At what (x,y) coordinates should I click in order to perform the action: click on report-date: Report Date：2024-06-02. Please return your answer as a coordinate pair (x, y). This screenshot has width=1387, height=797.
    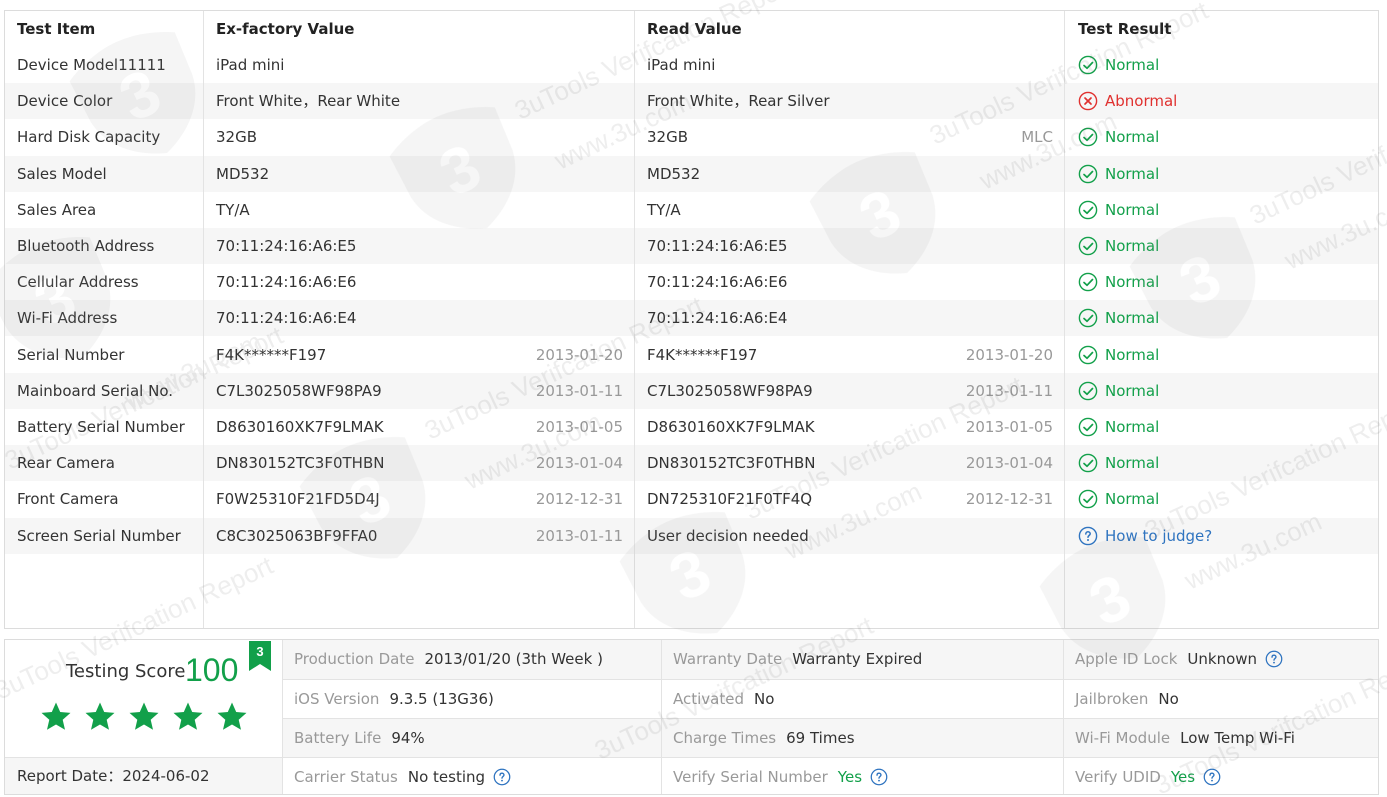
    Looking at the image, I should click on (144, 775).